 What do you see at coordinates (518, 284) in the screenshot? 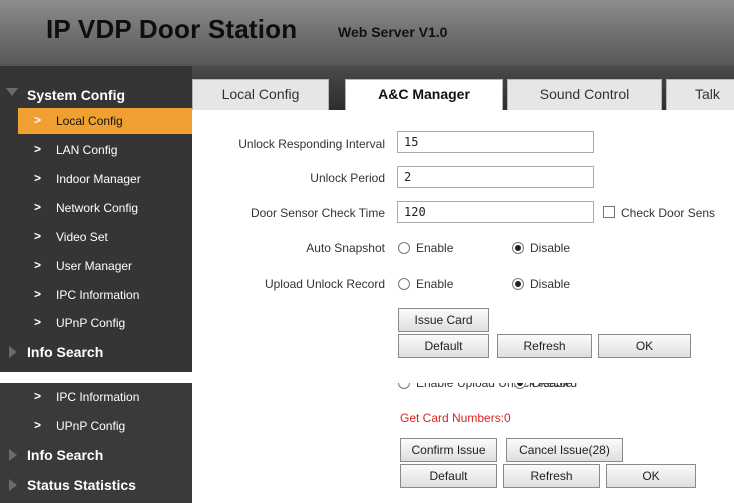
I see `upload-unlock-disable-radio` at bounding box center [518, 284].